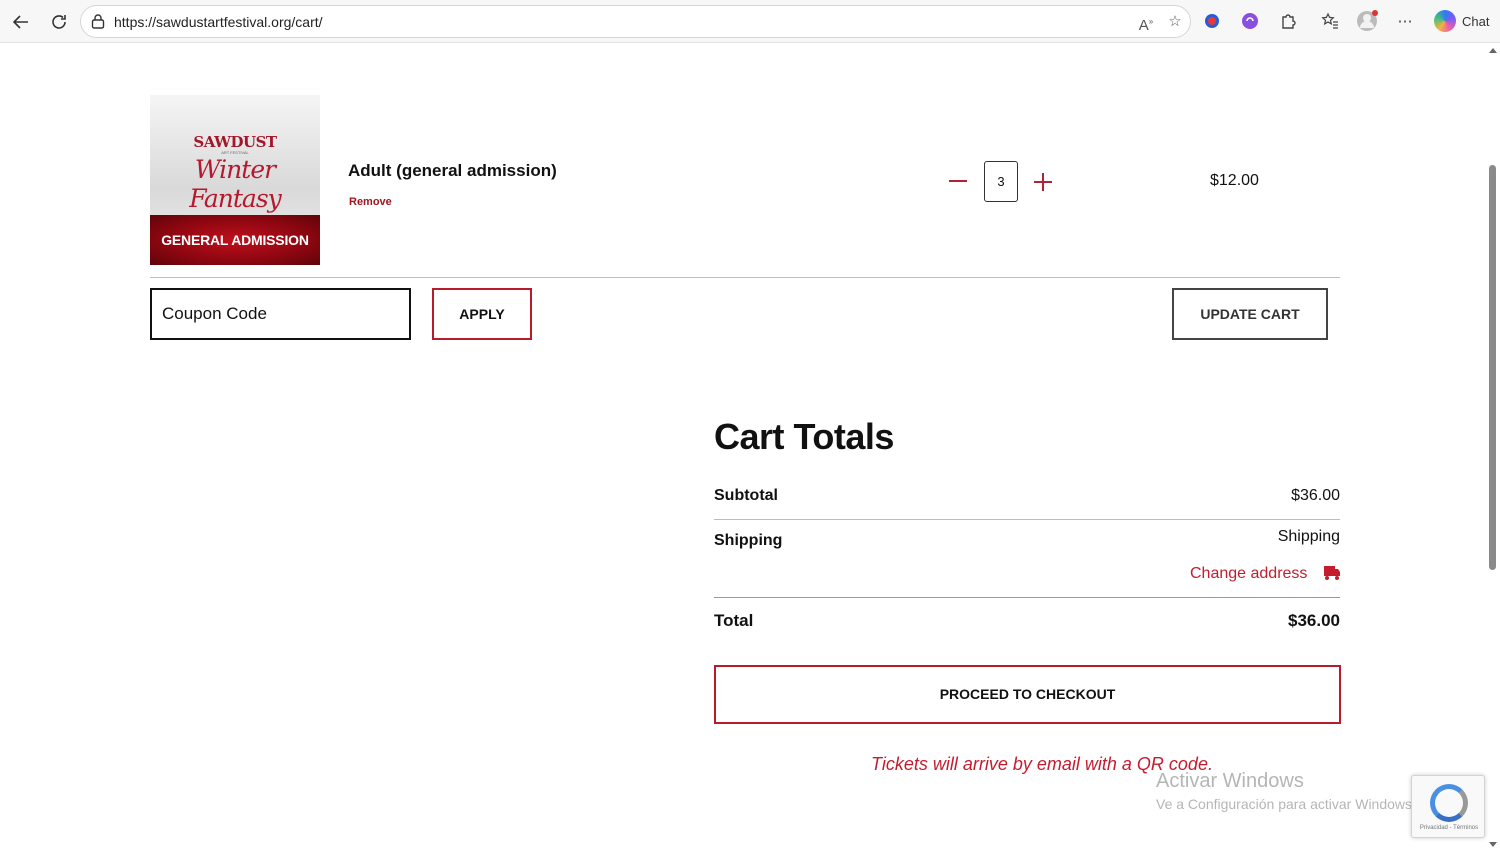 The height and width of the screenshot is (852, 1500). I want to click on total-value: $36.00, so click(1314, 620).